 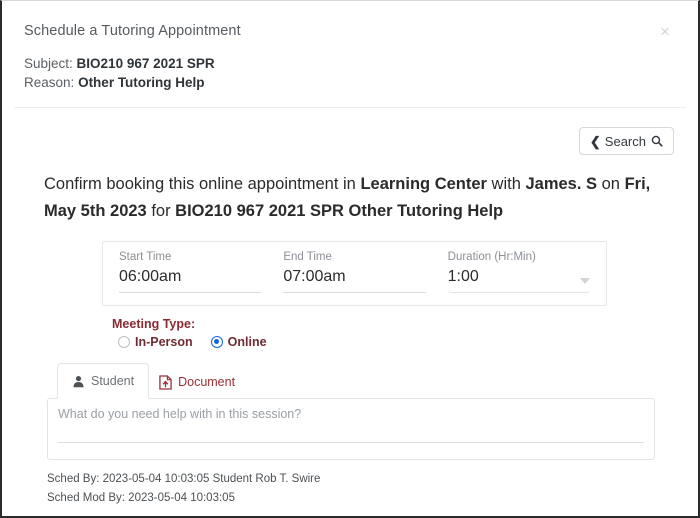 What do you see at coordinates (124, 342) in the screenshot?
I see `radio-in-person-indicator` at bounding box center [124, 342].